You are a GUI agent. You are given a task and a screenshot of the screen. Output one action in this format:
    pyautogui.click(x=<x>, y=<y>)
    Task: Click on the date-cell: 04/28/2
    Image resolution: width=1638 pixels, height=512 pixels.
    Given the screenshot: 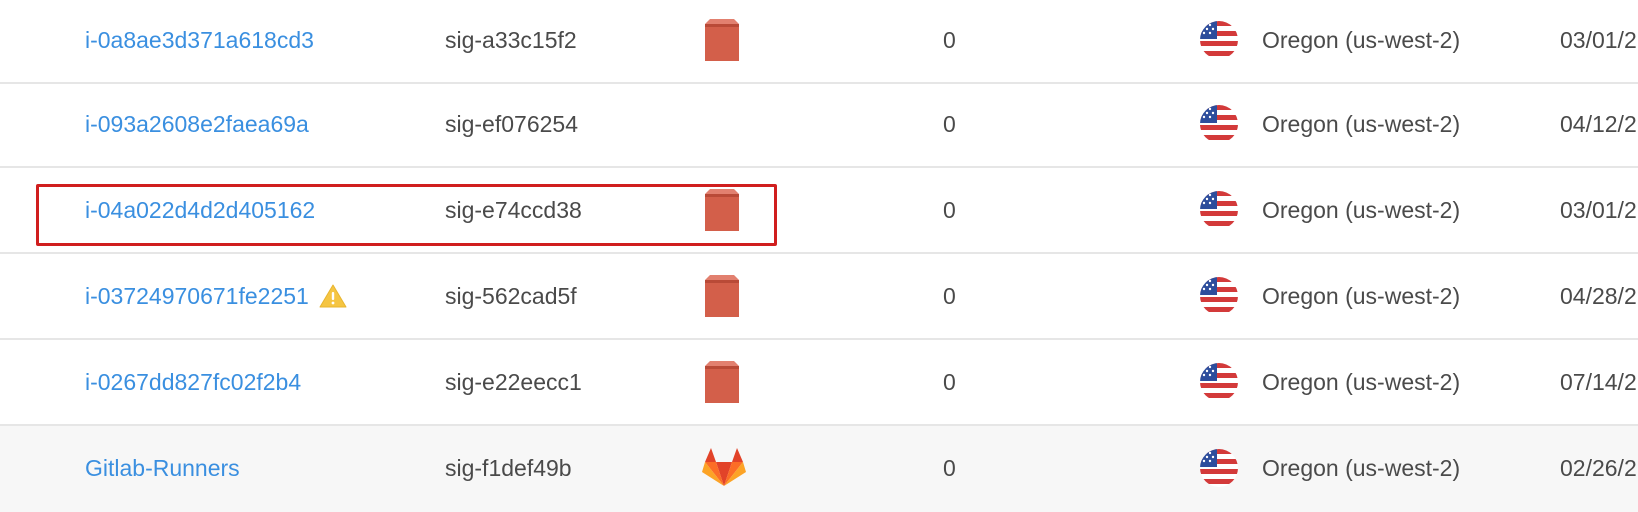 What is the action you would take?
    pyautogui.click(x=1598, y=295)
    